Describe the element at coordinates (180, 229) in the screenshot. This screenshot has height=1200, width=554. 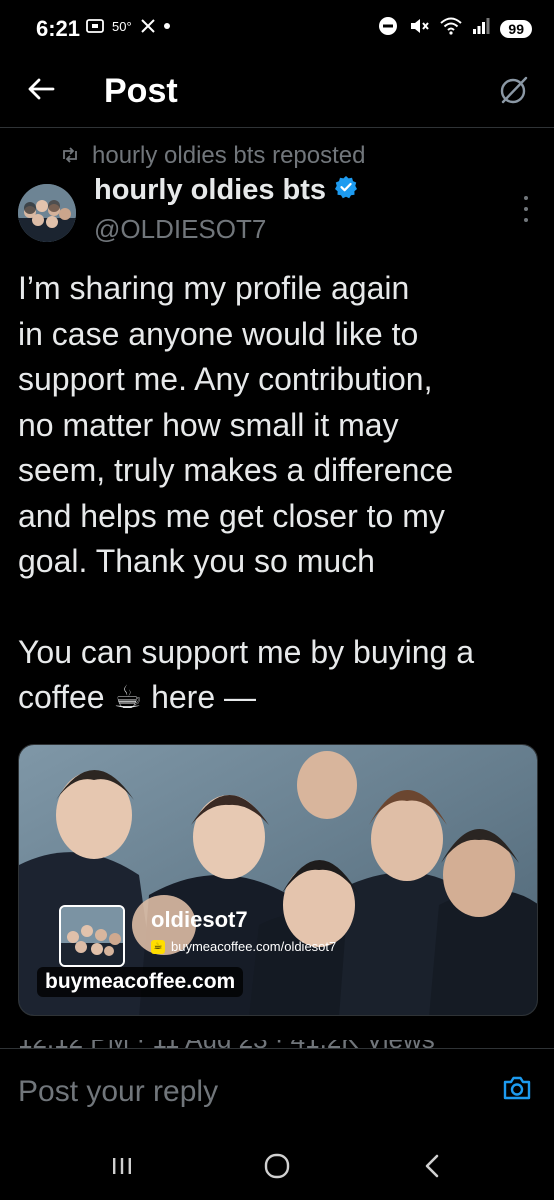
I see `author-handle: @OLDIESOT7` at that location.